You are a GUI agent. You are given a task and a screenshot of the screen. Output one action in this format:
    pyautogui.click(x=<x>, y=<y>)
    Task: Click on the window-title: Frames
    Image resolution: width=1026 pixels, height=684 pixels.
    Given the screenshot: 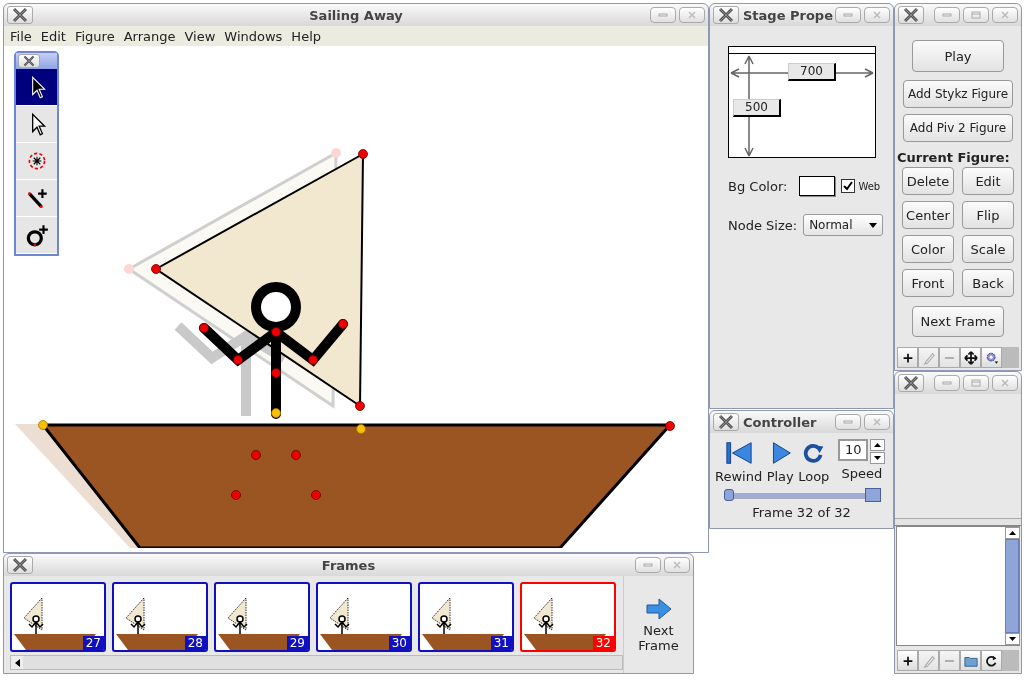 What is the action you would take?
    pyautogui.click(x=348, y=565)
    